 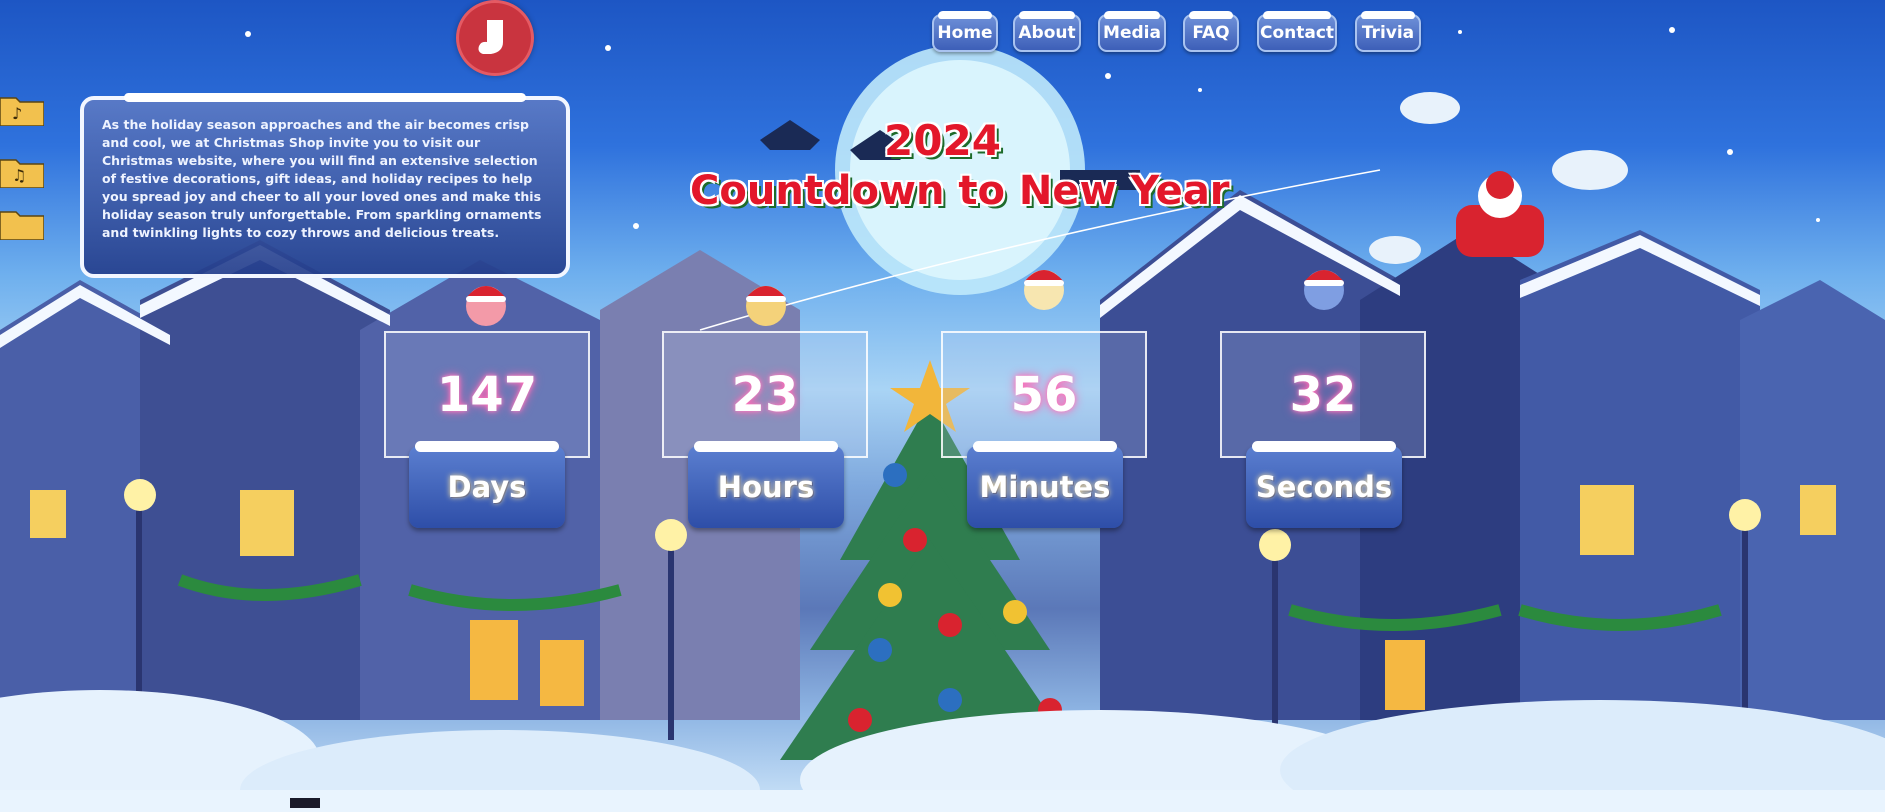 I want to click on days-value: 147, so click(x=487, y=394).